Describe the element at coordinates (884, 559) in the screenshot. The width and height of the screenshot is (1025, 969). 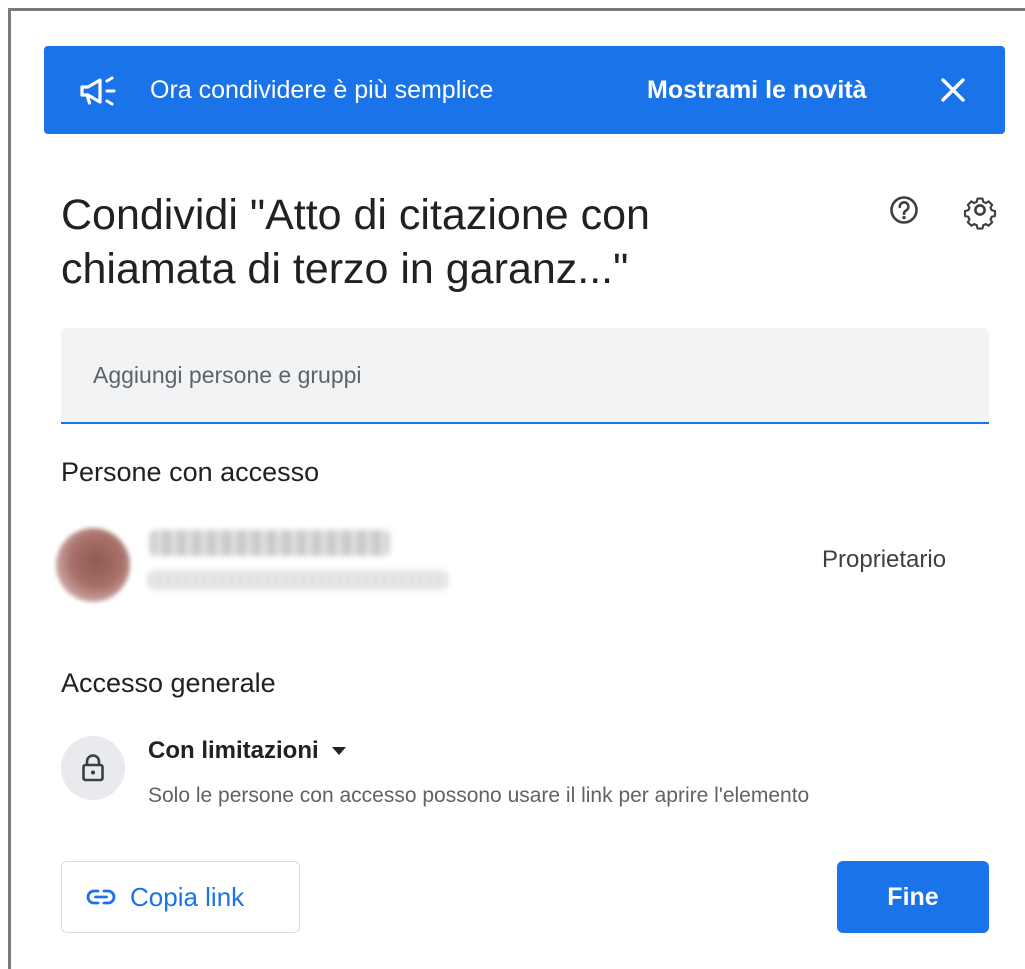
I see `person-role: Proprietario` at that location.